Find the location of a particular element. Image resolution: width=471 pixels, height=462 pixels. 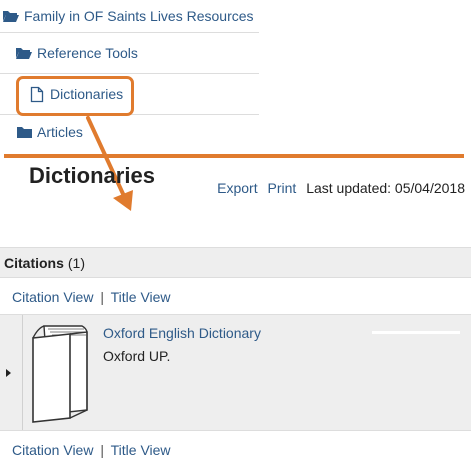

tree-item-label: Family in OF Saints Lives Resources is located at coordinates (139, 16).